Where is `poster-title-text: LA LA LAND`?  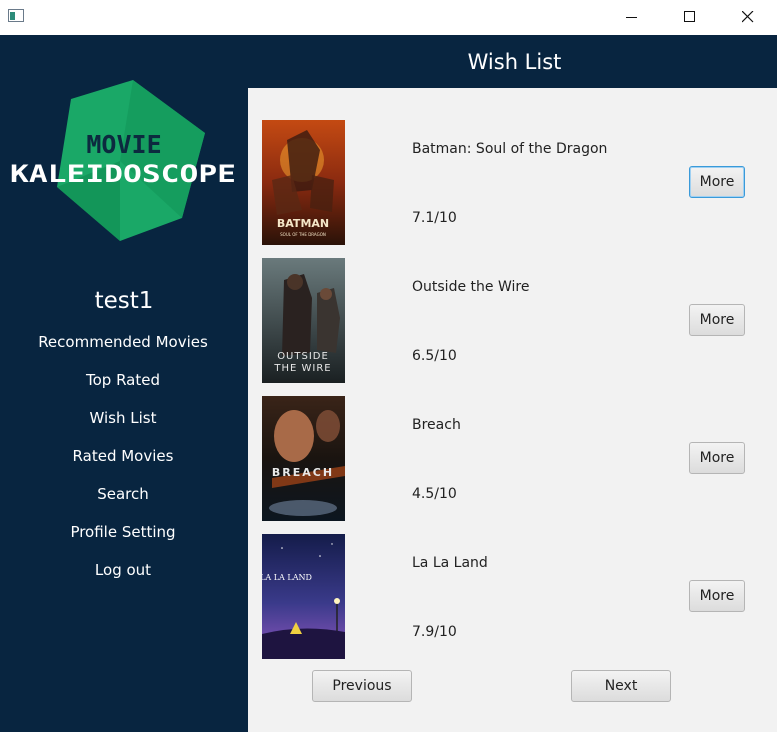 poster-title-text: LA LA LAND is located at coordinates (287, 577).